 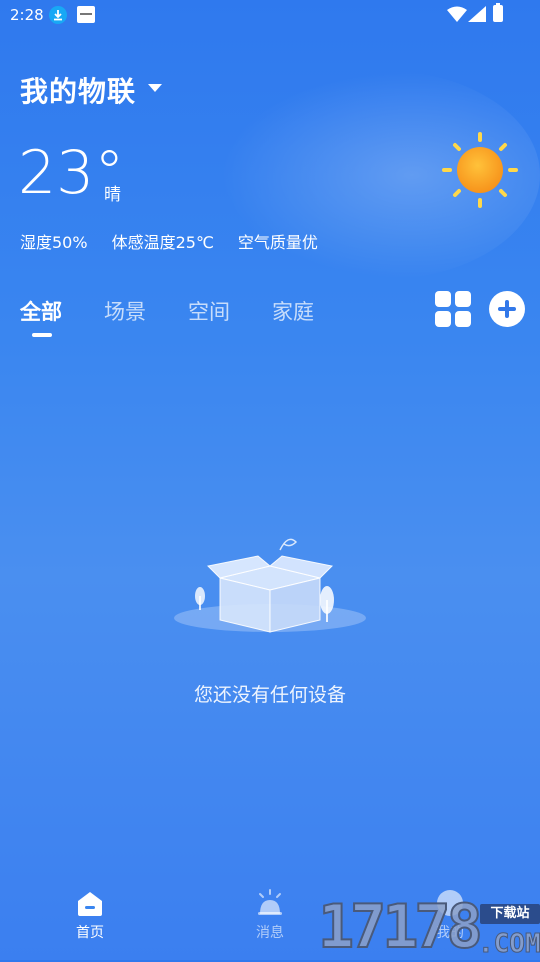 I want to click on bell-icon, so click(x=270, y=903).